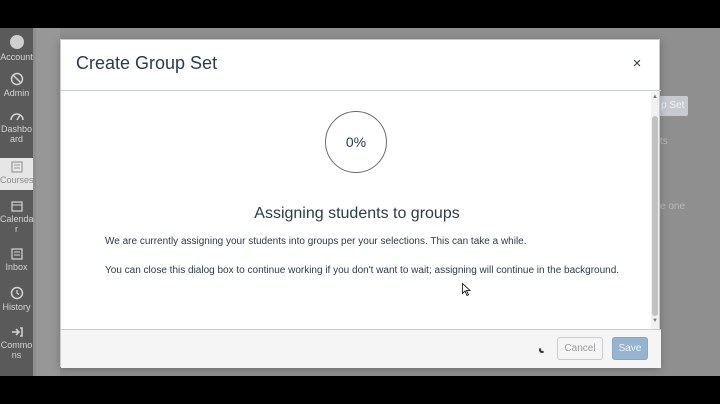  What do you see at coordinates (357, 213) in the screenshot?
I see `status-heading: Assigning students to groups` at bounding box center [357, 213].